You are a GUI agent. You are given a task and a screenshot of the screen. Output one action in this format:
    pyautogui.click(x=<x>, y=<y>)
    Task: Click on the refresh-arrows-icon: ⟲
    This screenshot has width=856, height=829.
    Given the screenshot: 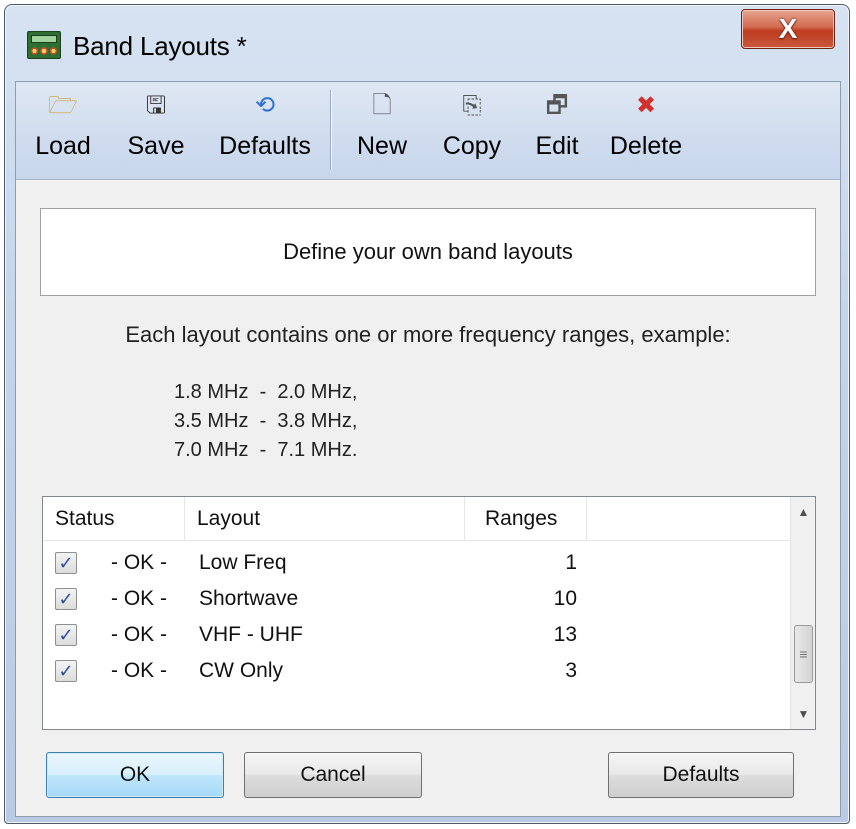 What is the action you would take?
    pyautogui.click(x=265, y=105)
    